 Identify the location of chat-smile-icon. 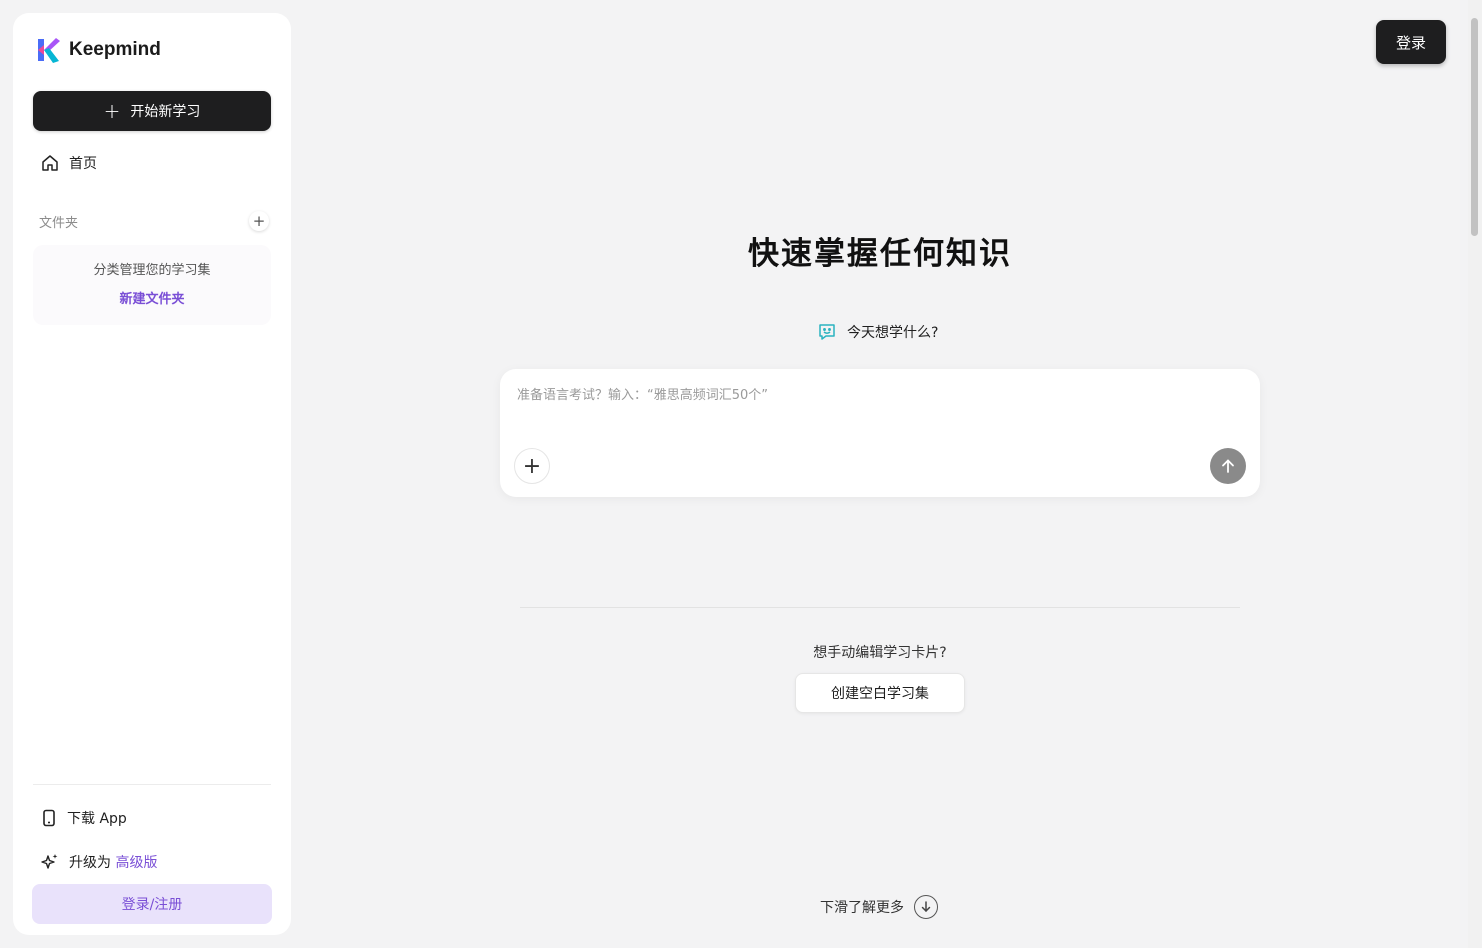
(827, 332).